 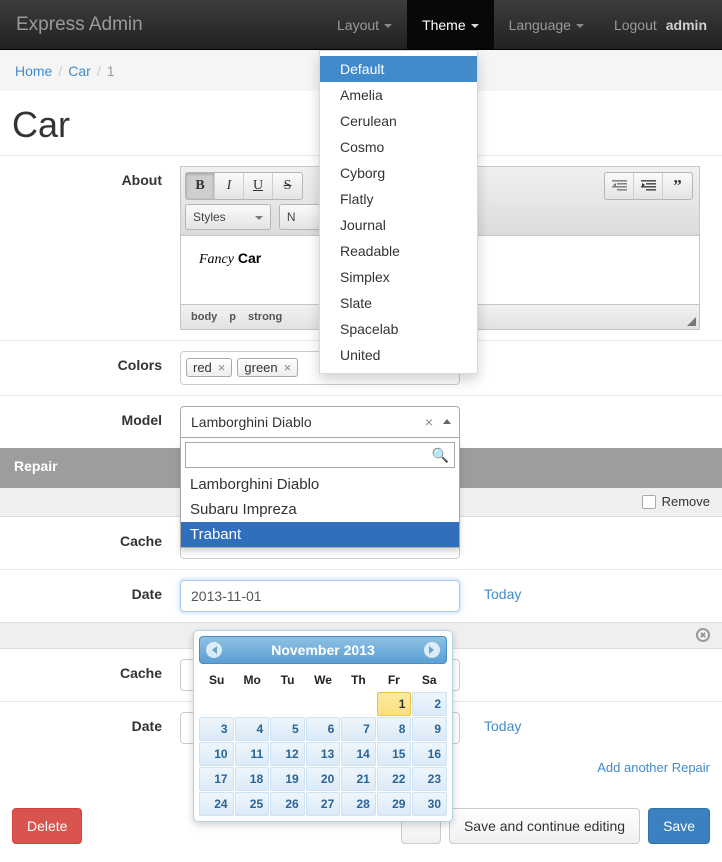 What do you see at coordinates (677, 186) in the screenshot?
I see `blockquote-button: ”` at bounding box center [677, 186].